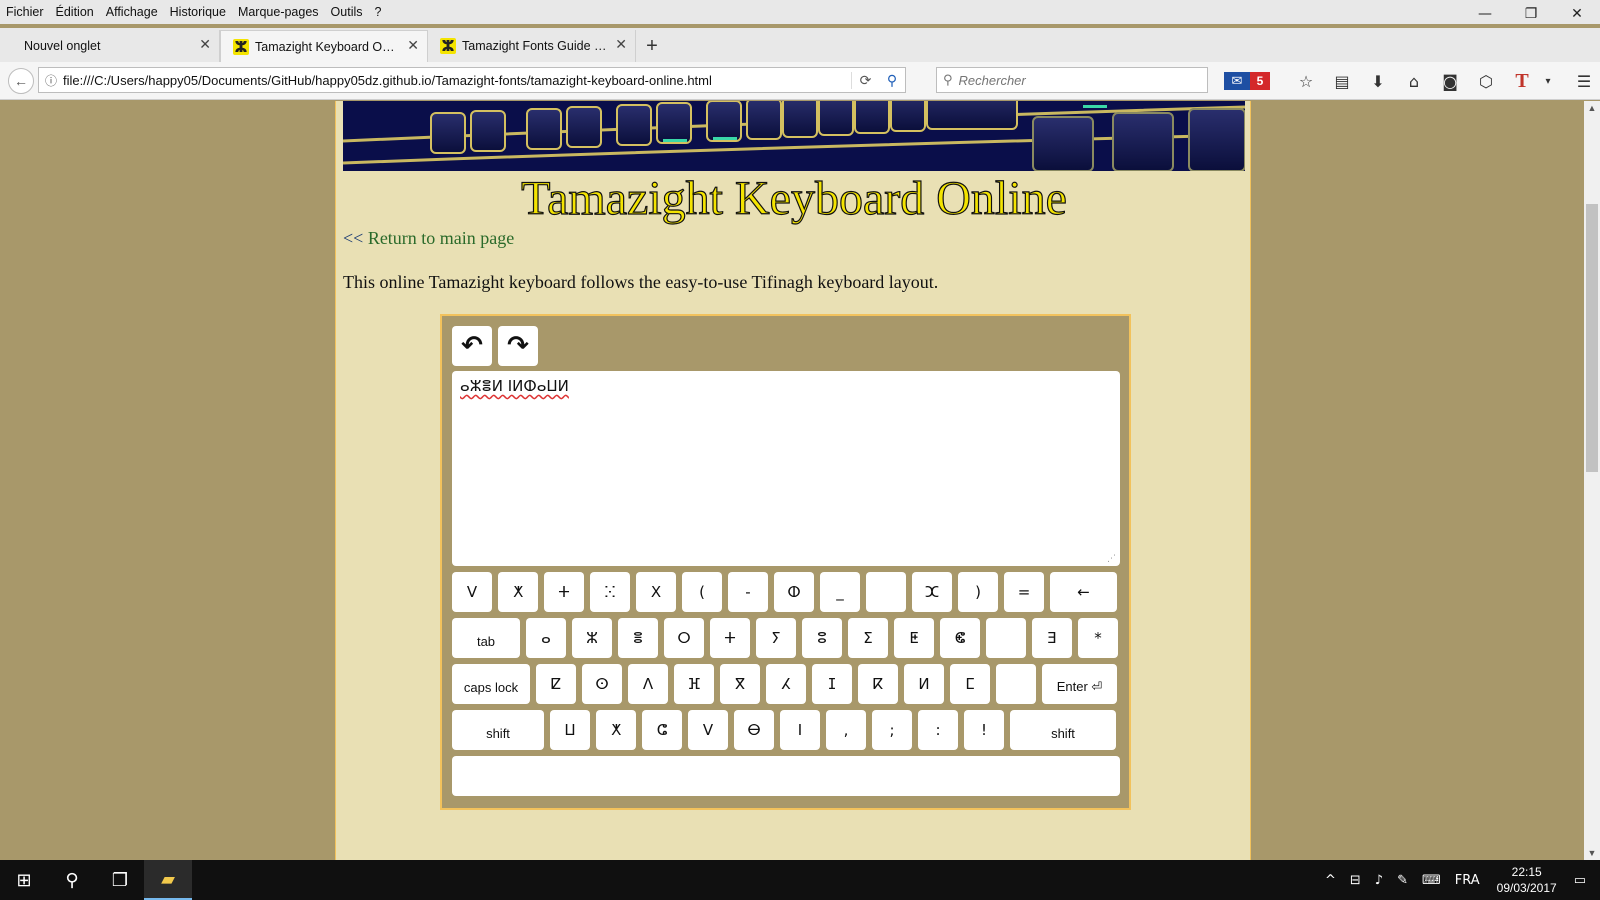 The height and width of the screenshot is (900, 1600). I want to click on vertical-scrollbar: ▲ ▼, so click(1592, 480).